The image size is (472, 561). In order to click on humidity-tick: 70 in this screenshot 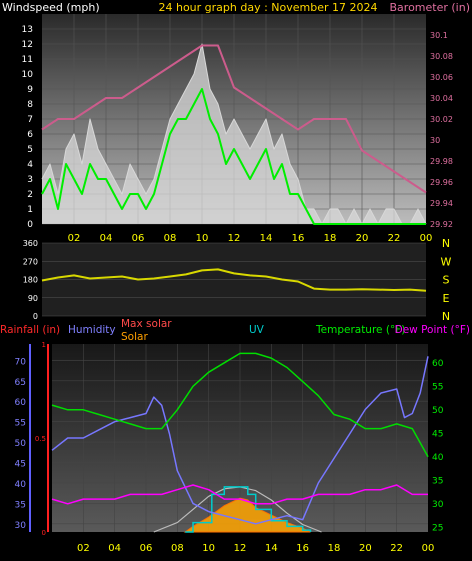, I will do `click(21, 362)`.